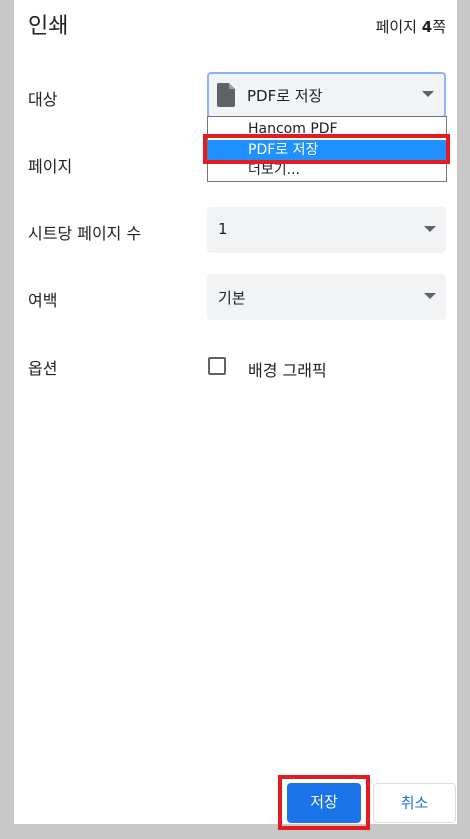 This screenshot has height=839, width=470. I want to click on dialog-title: 인쇄, so click(48, 26).